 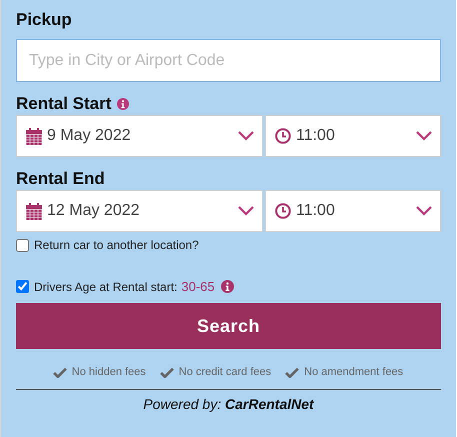 What do you see at coordinates (22, 245) in the screenshot?
I see `return-checkbox` at bounding box center [22, 245].